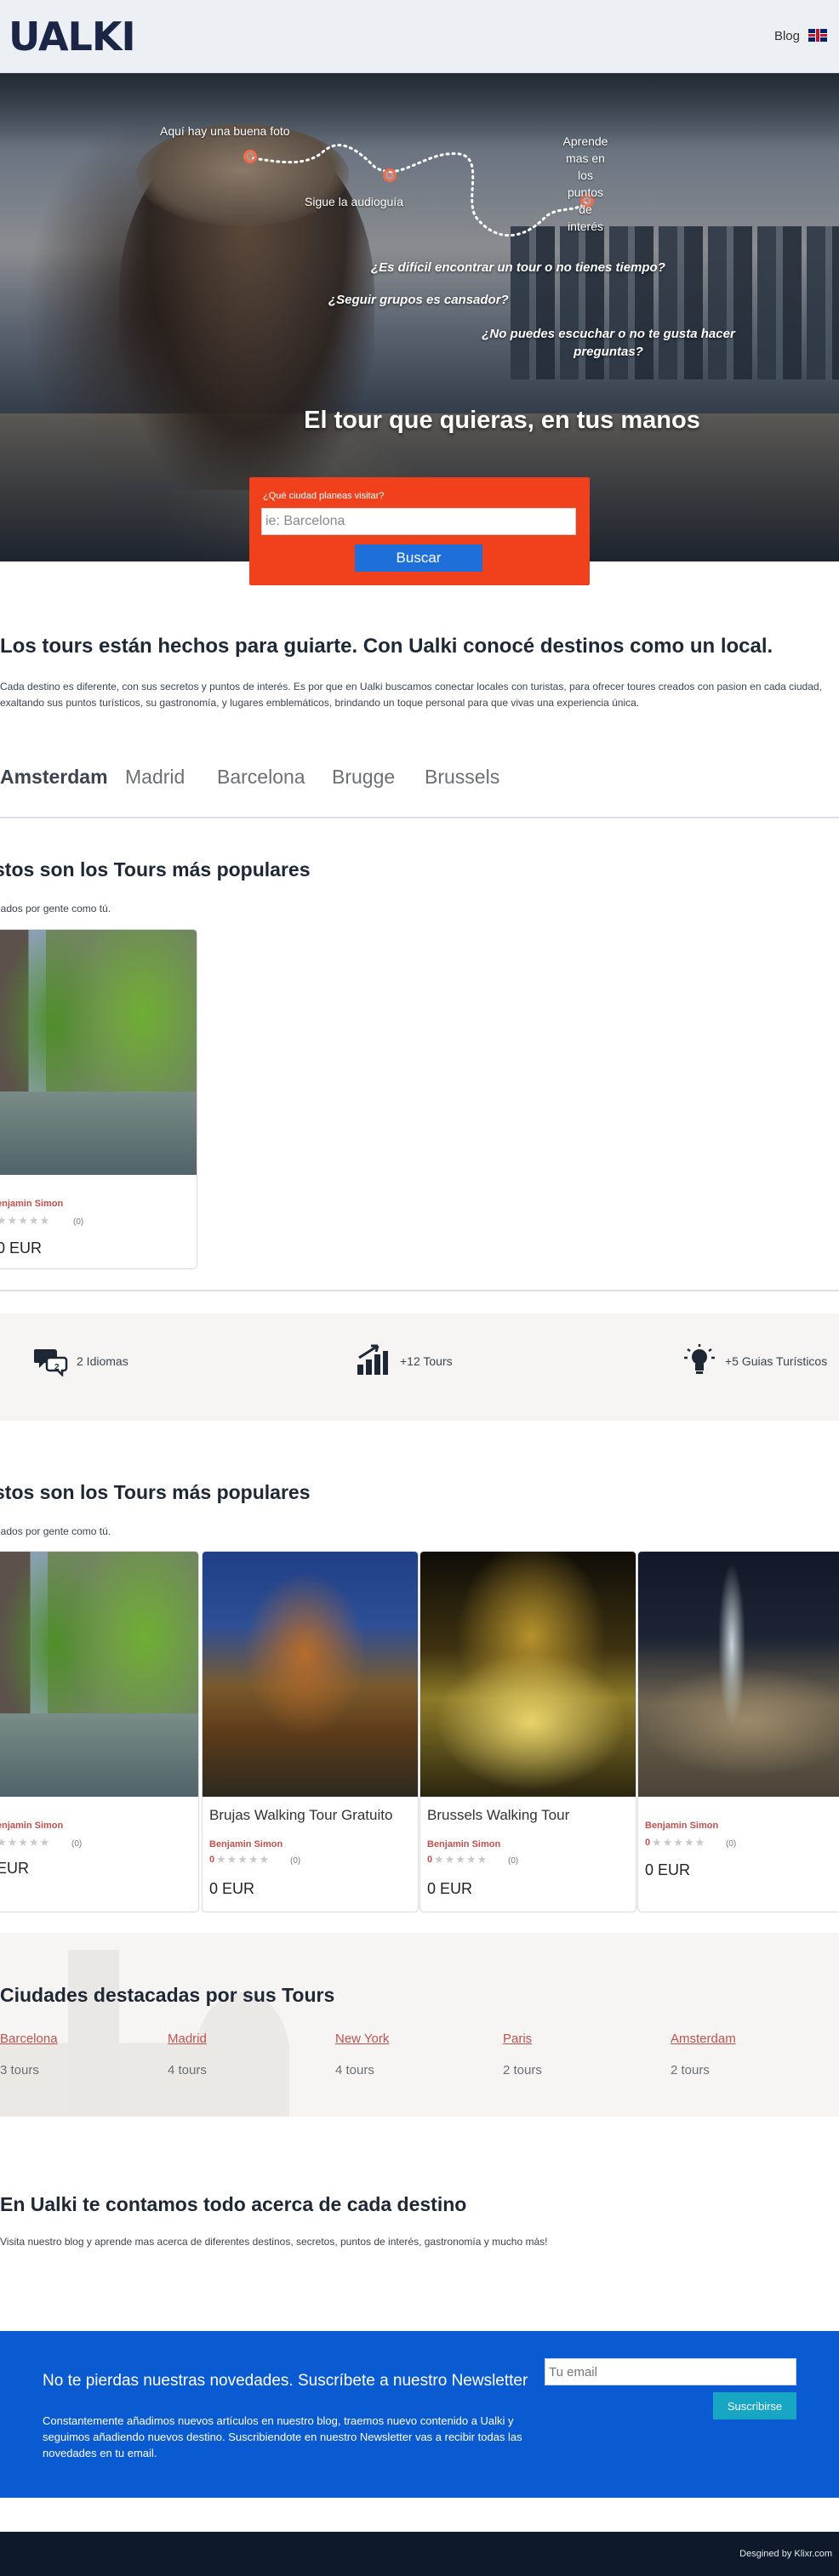 Image resolution: width=839 pixels, height=2576 pixels. I want to click on question-2: ¿Seguir grupos es cansador?, so click(418, 300).